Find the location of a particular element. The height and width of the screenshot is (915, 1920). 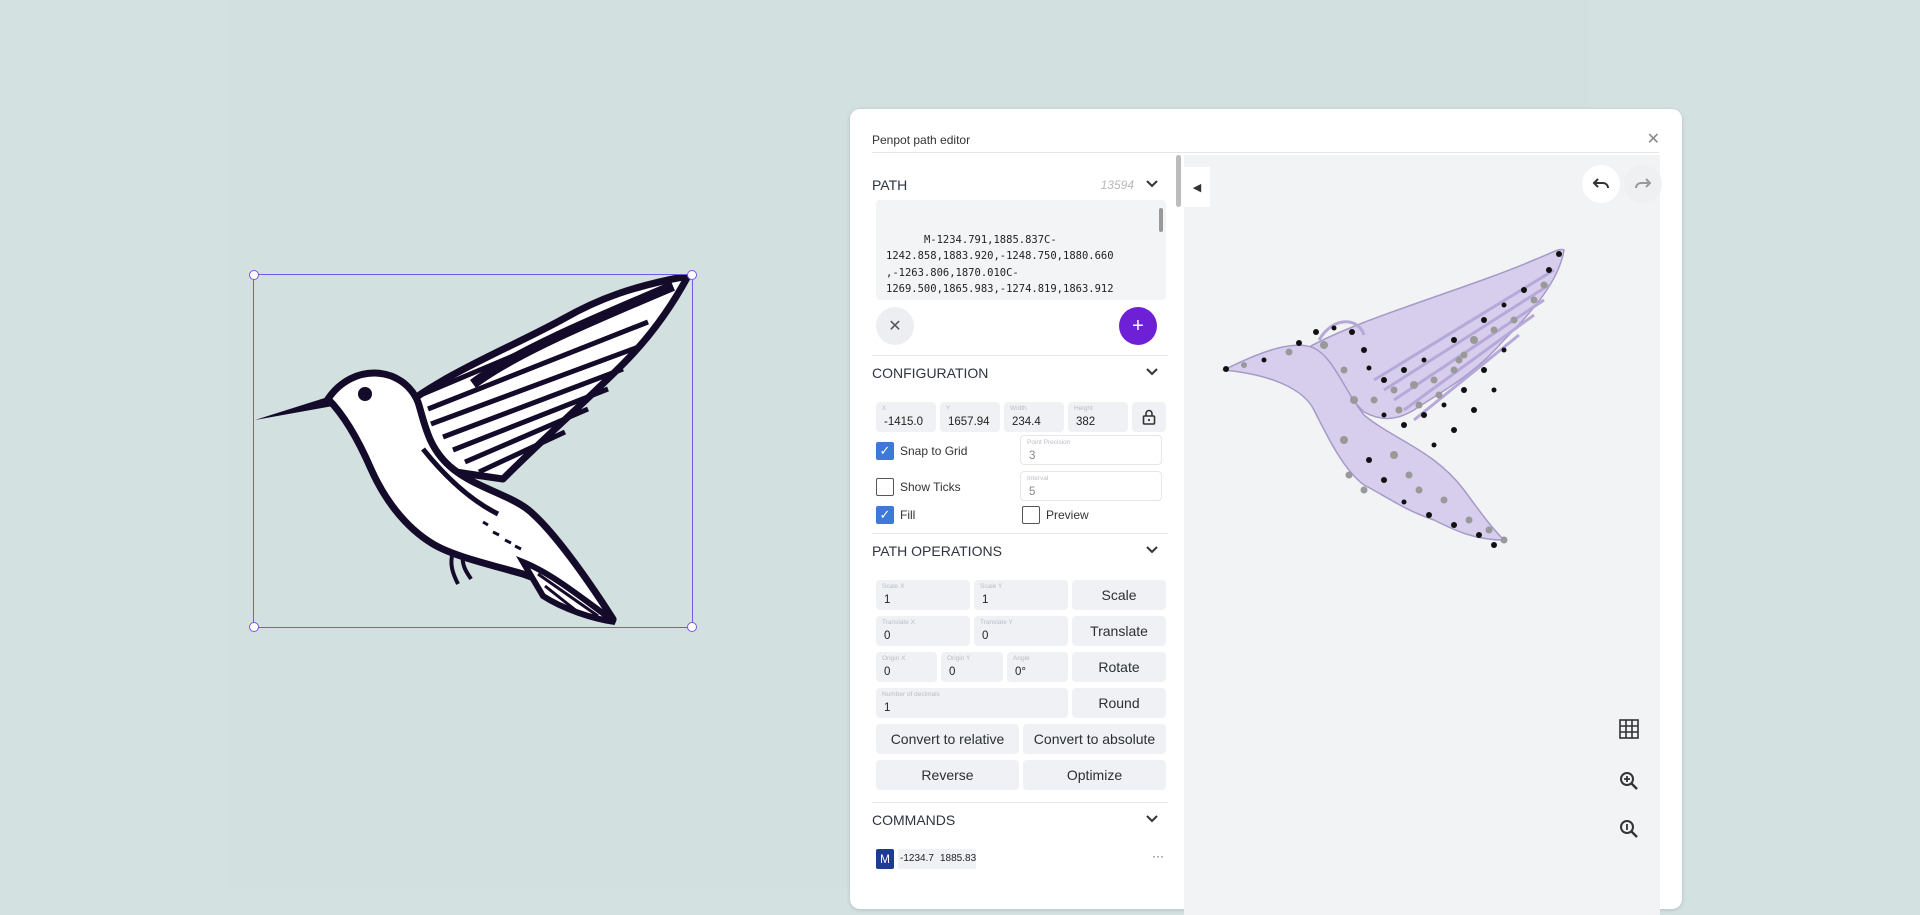

command-x-value: -1234.7 is located at coordinates (918, 859).